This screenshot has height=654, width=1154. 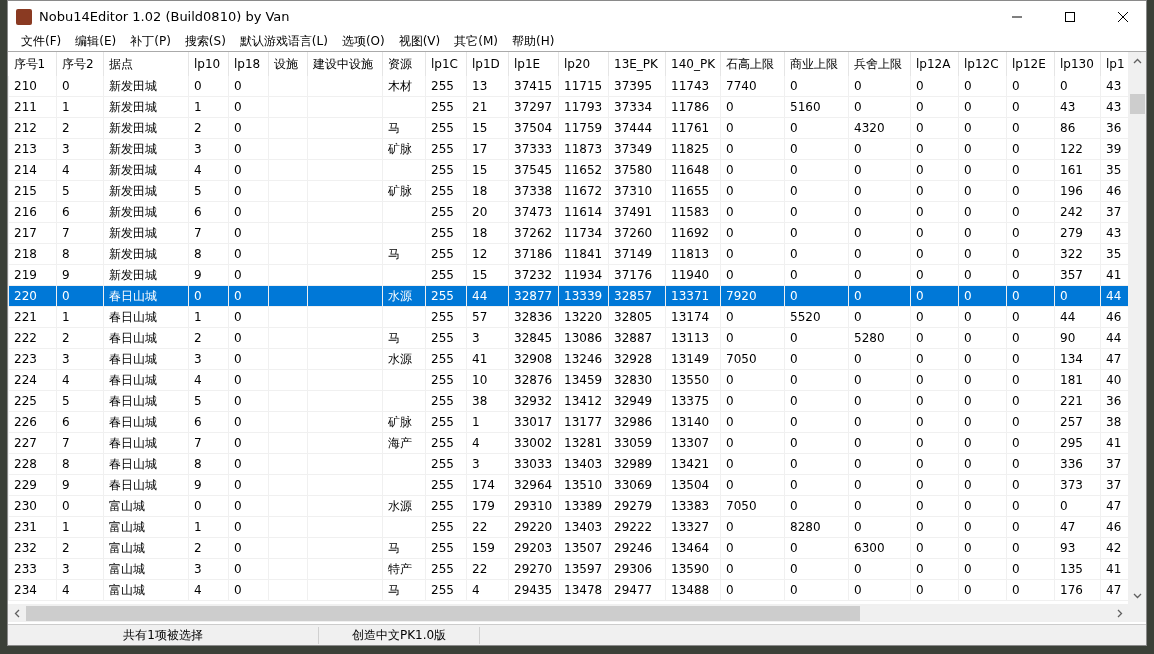 I want to click on menu-item: 其它(M), so click(x=476, y=41).